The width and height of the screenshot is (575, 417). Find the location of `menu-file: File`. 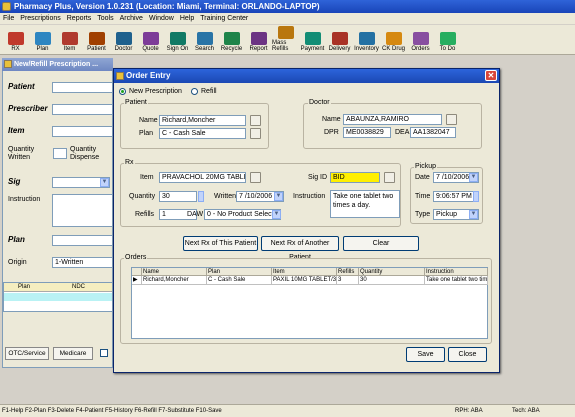

menu-file: File is located at coordinates (8, 18).